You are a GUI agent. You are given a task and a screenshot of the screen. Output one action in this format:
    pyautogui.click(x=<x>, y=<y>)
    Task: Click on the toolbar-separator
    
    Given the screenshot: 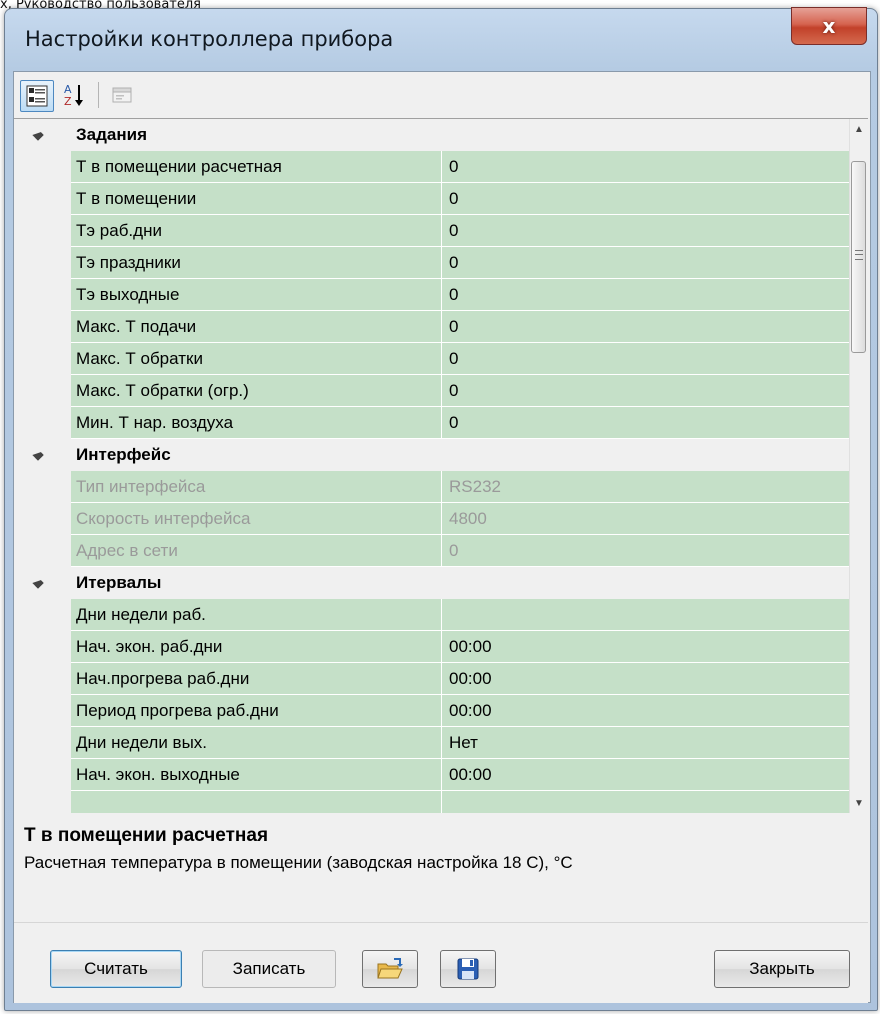 What is the action you would take?
    pyautogui.click(x=98, y=95)
    